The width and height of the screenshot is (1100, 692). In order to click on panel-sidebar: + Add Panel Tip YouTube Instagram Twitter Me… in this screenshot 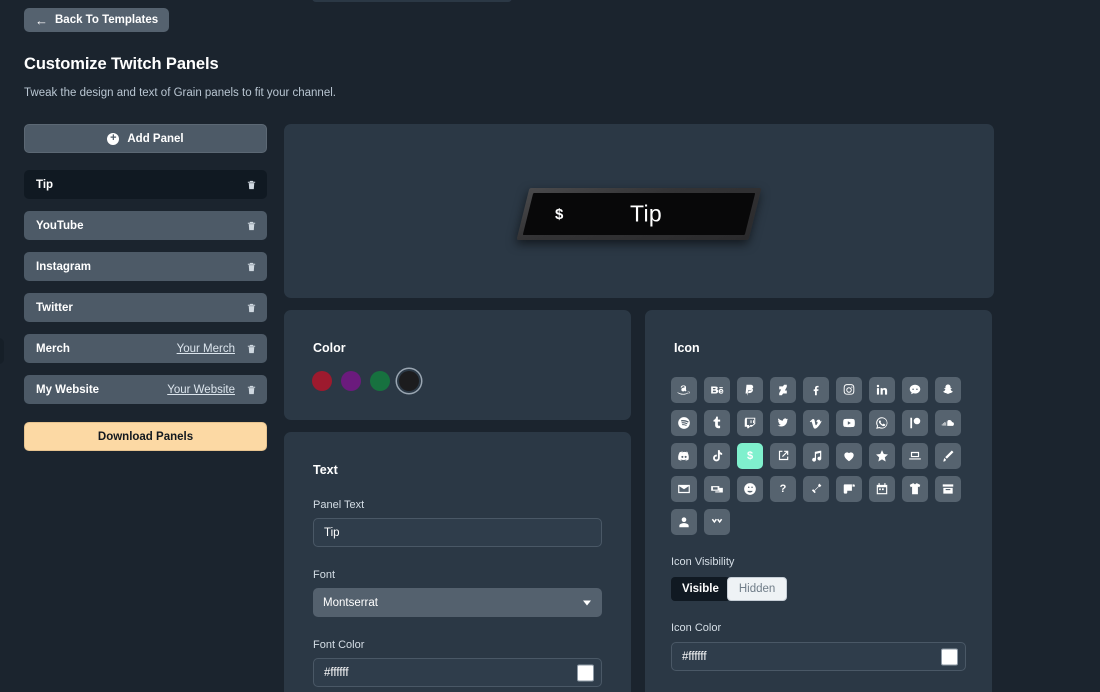, I will do `click(145, 287)`.